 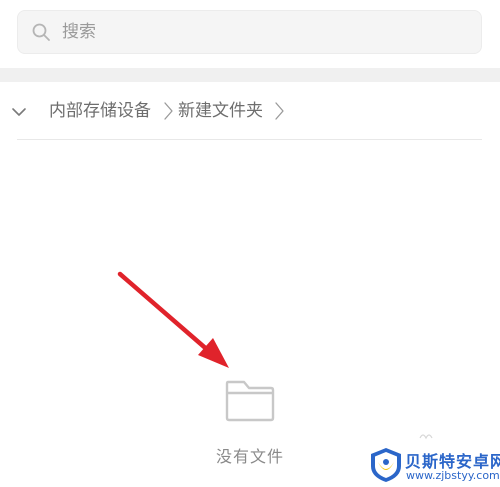 What do you see at coordinates (426, 437) in the screenshot?
I see `watermark-decoration` at bounding box center [426, 437].